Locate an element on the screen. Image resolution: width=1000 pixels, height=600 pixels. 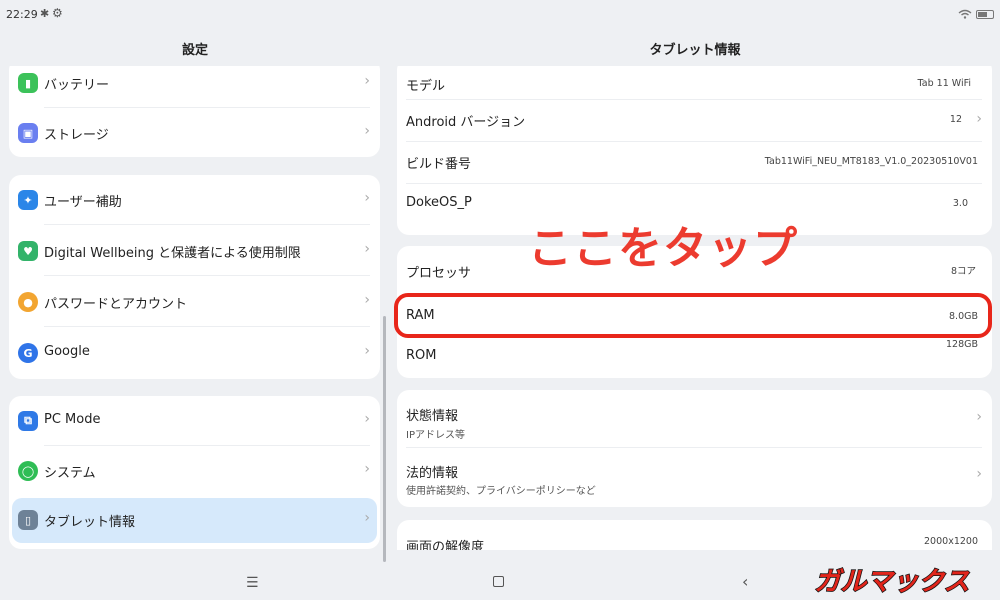
settings-group-system: ⧉ PC Mode › ◯ システム › ▯ タブレット情報 › is located at coordinates (194, 472).